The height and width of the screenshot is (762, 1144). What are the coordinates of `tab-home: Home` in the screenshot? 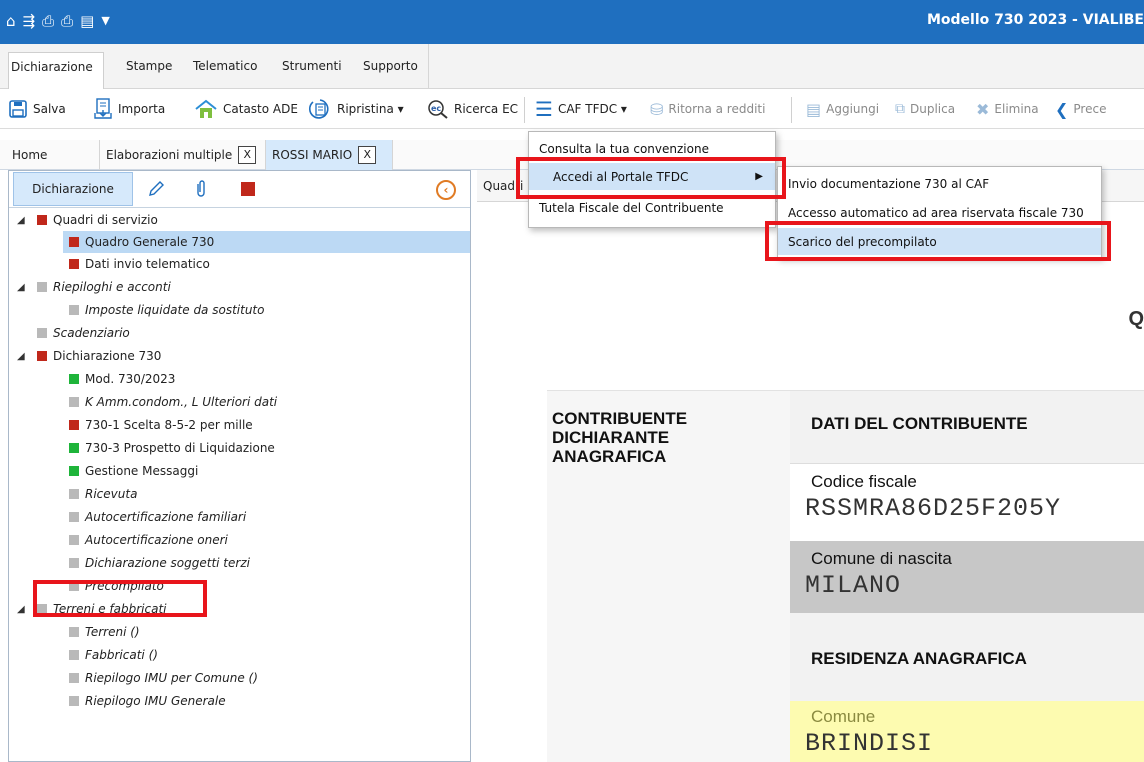 It's located at (50, 155).